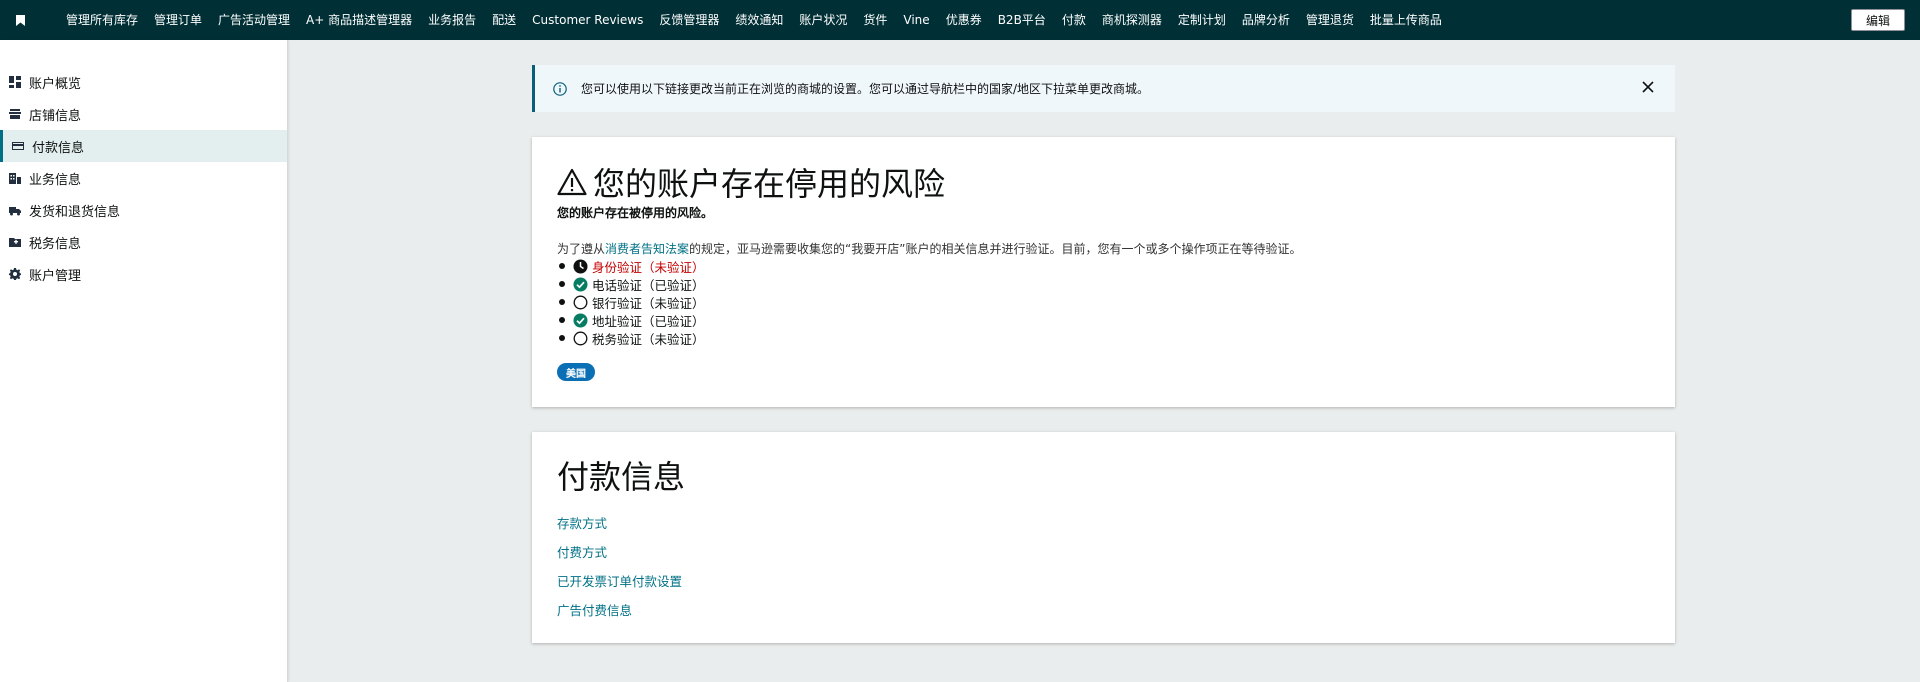  Describe the element at coordinates (504, 20) in the screenshot. I see `nav-link-delivery: 配送` at that location.